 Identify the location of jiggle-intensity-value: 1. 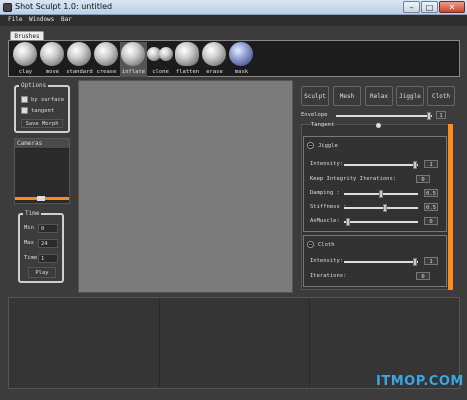
(431, 164).